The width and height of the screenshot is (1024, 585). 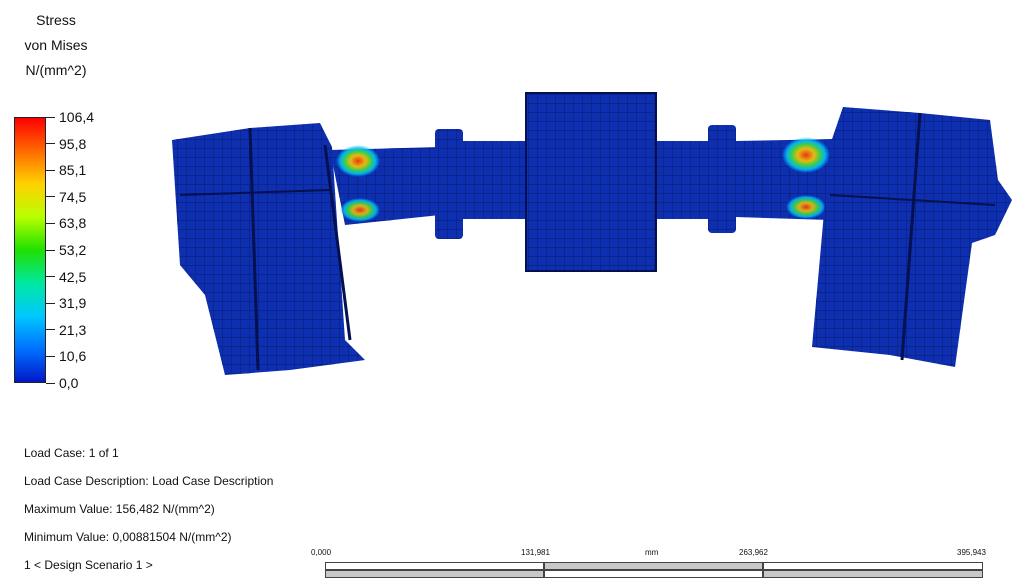 I want to click on maximum-value: Maximum Value: 156,482 N/(mm^2), so click(x=119, y=509).